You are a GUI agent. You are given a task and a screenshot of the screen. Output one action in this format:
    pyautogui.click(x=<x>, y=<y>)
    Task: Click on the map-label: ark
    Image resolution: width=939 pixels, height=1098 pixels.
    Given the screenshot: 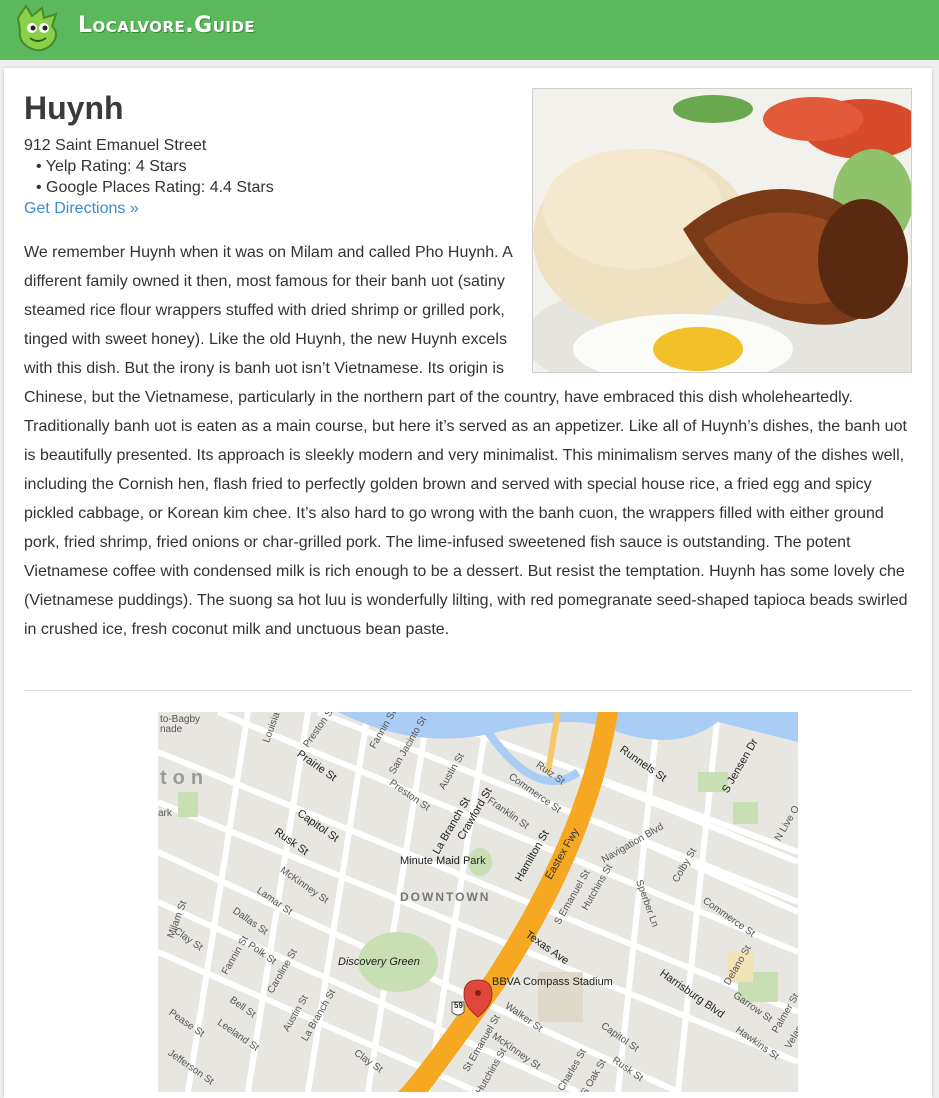 What is the action you would take?
    pyautogui.click(x=165, y=813)
    